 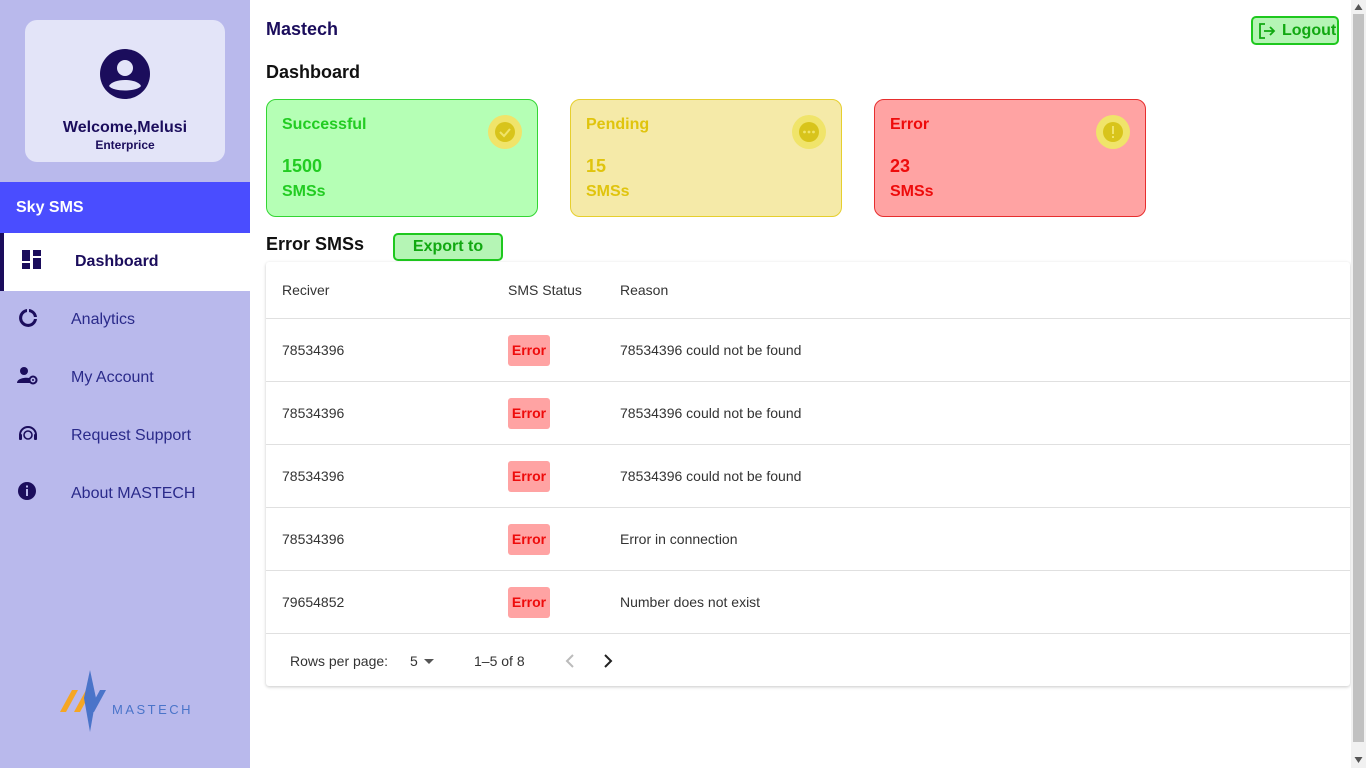 I want to click on scroll-down-arrow-icon, so click(x=1358, y=760).